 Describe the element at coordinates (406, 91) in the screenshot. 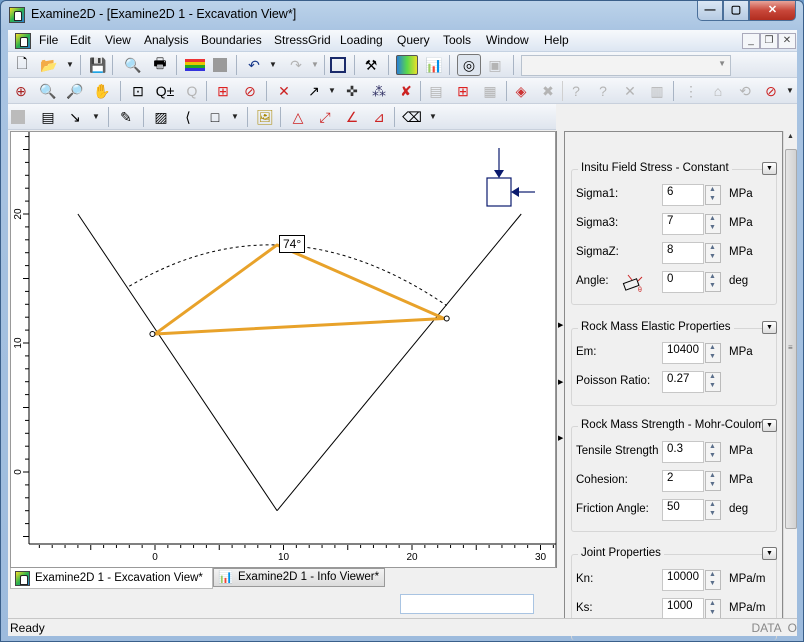

I see `delete-snap-icon: ✘` at that location.